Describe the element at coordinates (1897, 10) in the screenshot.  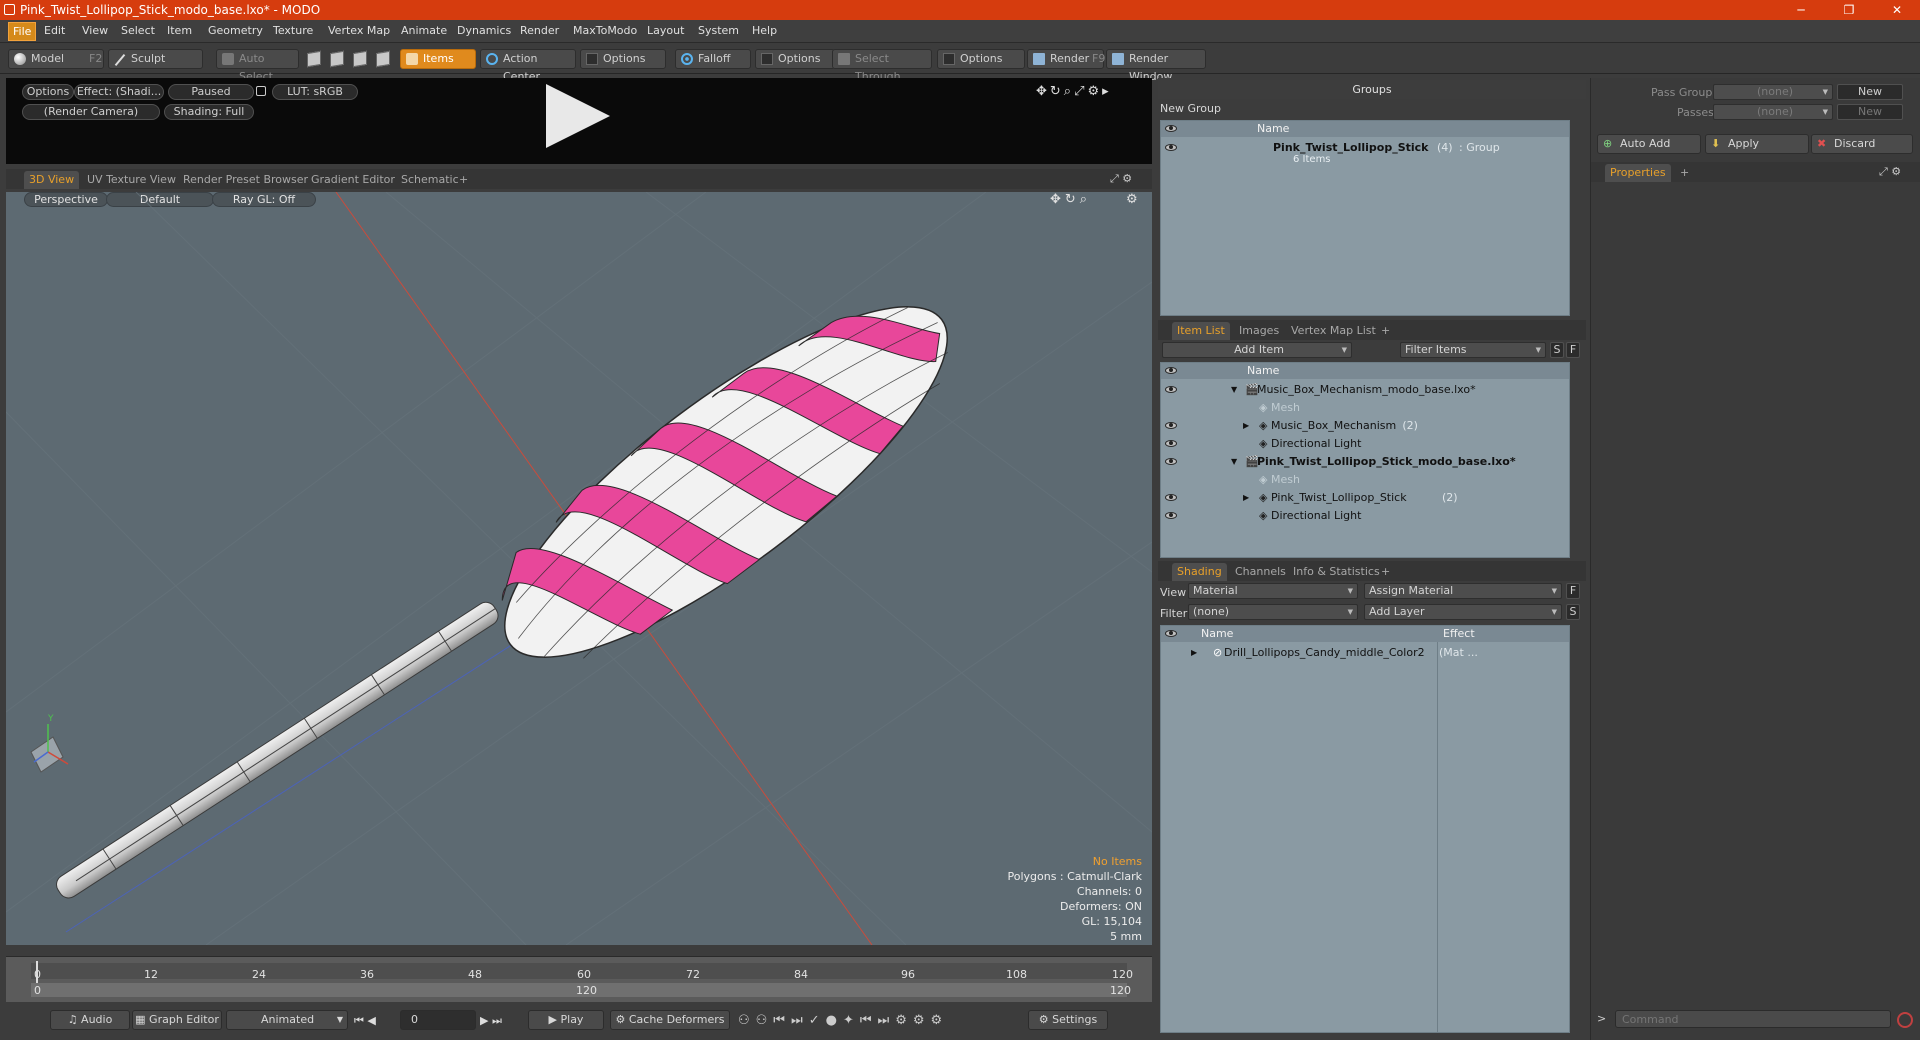
I see `close-button: ✕` at that location.